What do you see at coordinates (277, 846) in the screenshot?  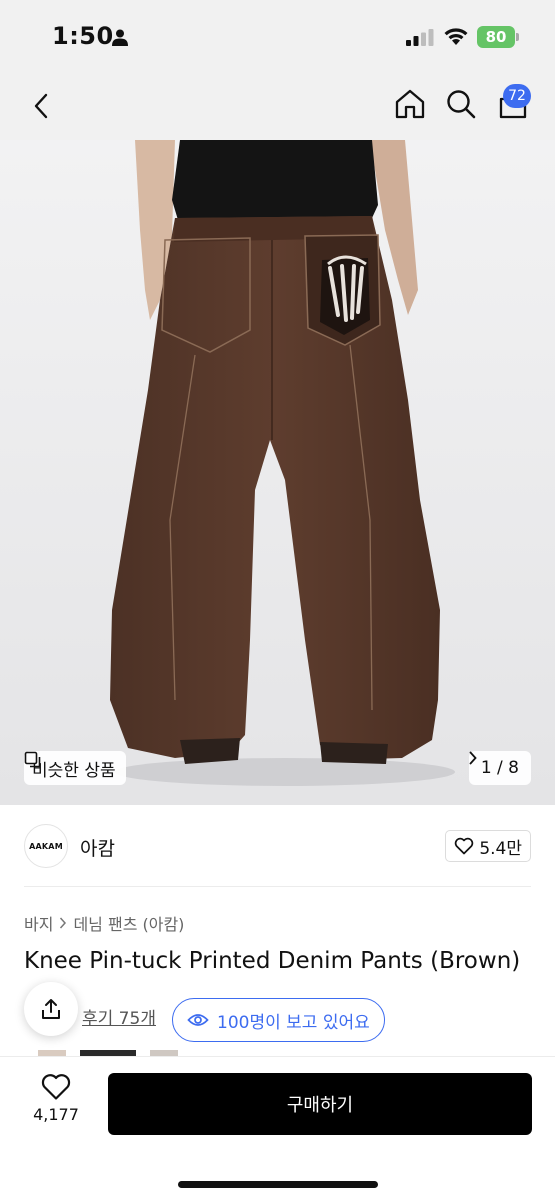 I see `brand-row: AAKAM 아캄 5.4만` at bounding box center [277, 846].